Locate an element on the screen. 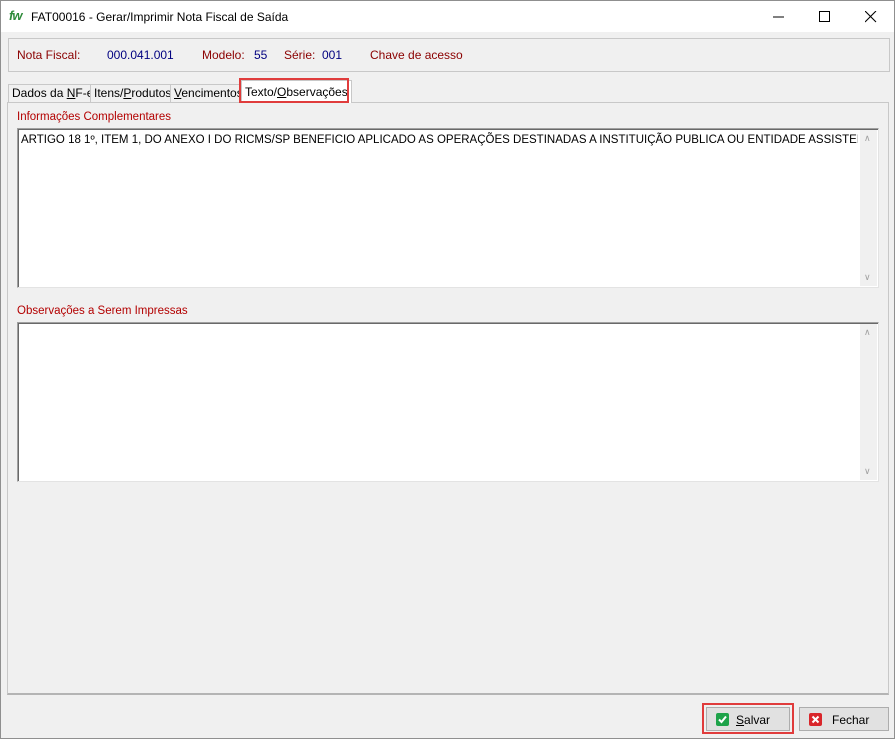 The height and width of the screenshot is (739, 895). minimize-icon is located at coordinates (778, 17).